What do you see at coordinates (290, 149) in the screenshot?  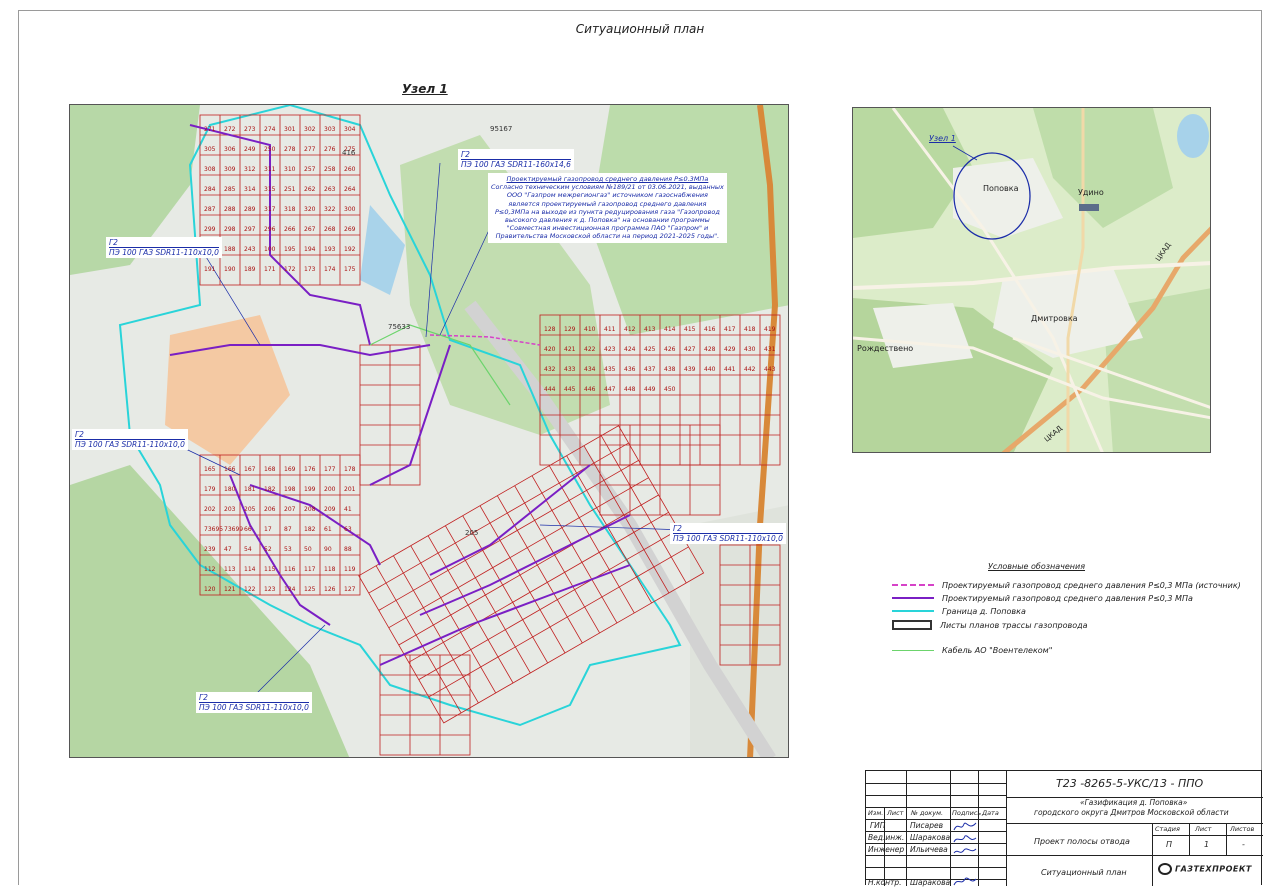 I see `parcel-number: 278` at bounding box center [290, 149].